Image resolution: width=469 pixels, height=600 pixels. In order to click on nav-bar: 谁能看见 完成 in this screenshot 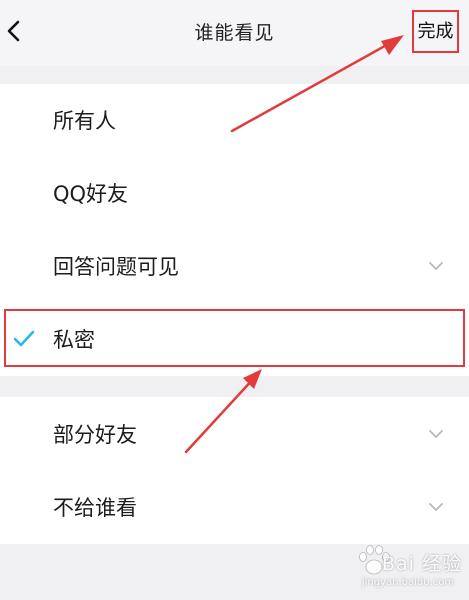, I will do `click(234, 33)`.